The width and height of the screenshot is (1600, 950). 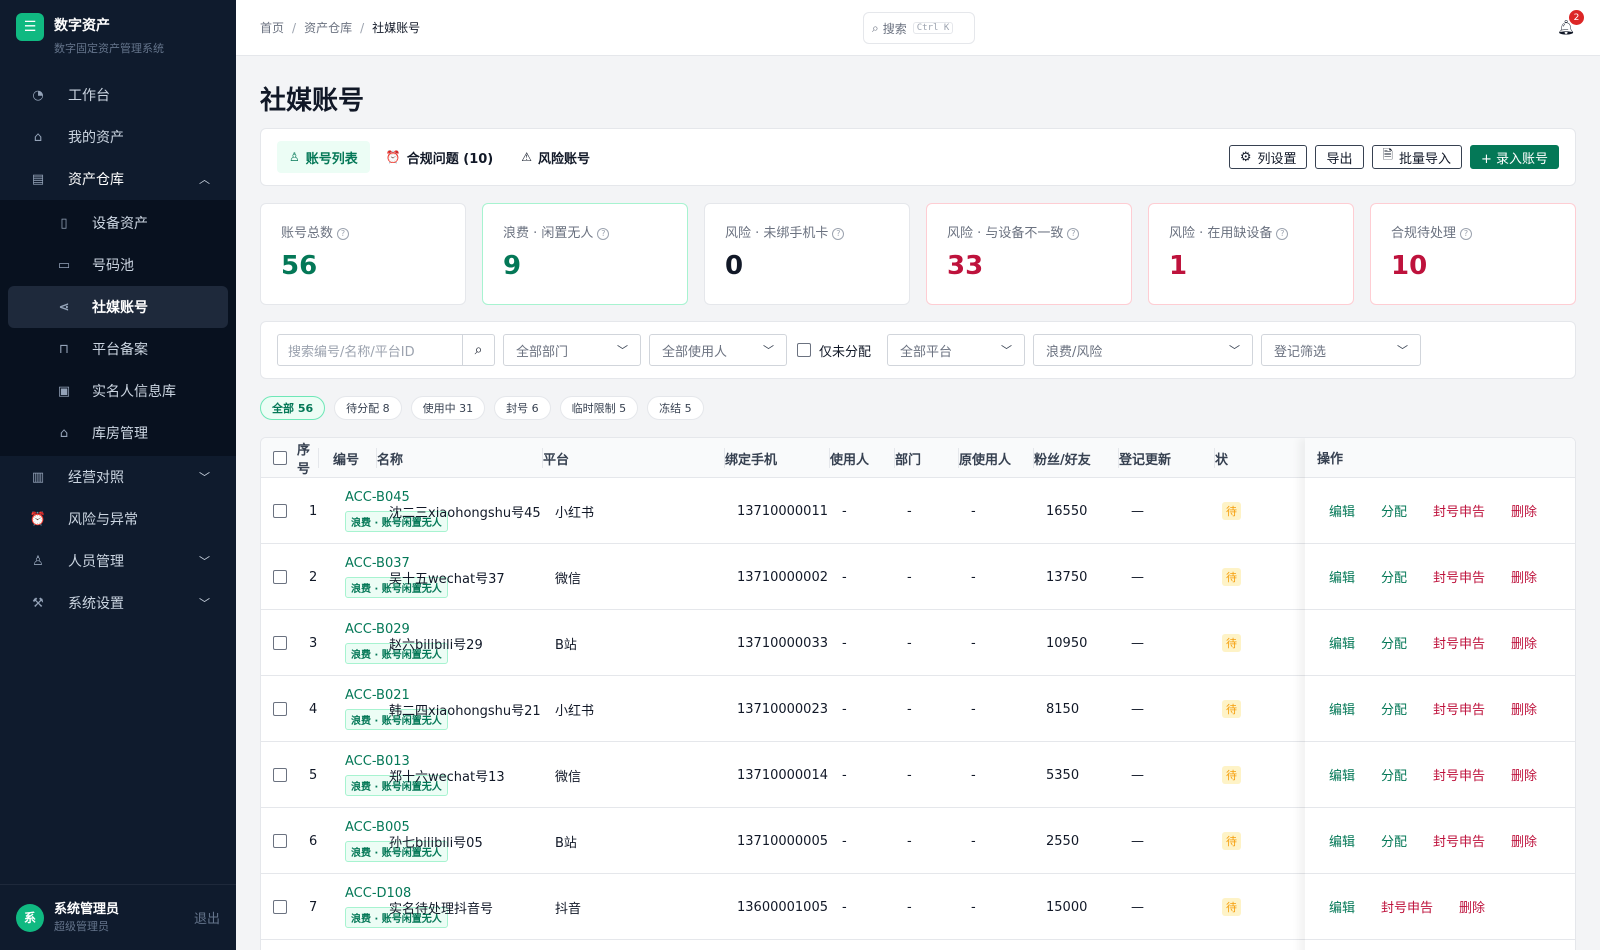 What do you see at coordinates (207, 917) in the screenshot?
I see `logout-button: 退出` at bounding box center [207, 917].